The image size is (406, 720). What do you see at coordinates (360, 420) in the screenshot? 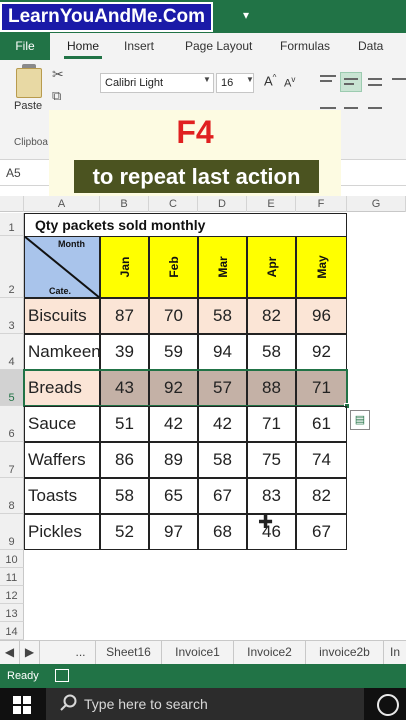
I see `quick-analysis-icon: ▤` at bounding box center [360, 420].